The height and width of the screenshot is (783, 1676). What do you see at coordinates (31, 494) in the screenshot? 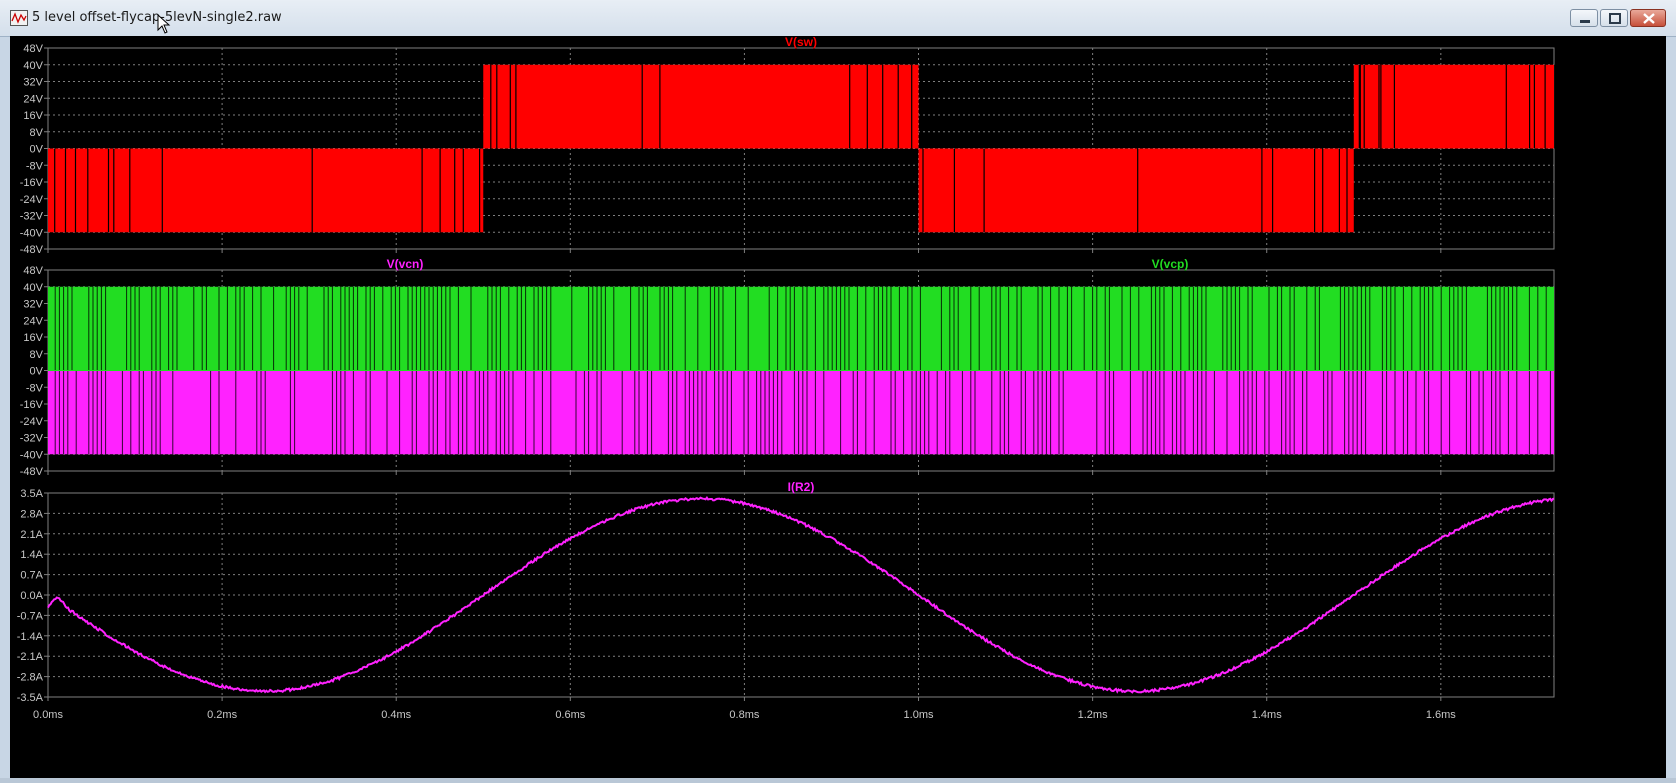
I see `y-tick-label: 3.5A` at bounding box center [31, 494].